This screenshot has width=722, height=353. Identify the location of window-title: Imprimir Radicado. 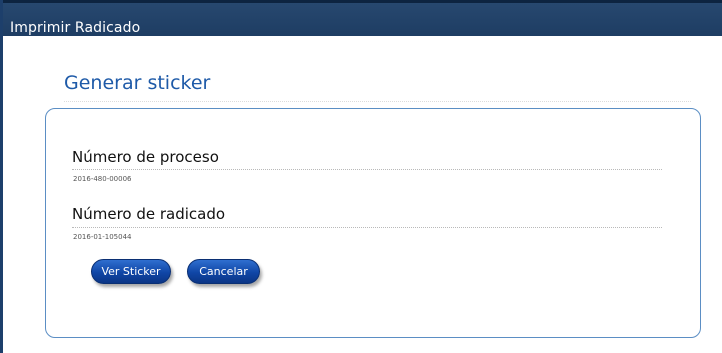
(75, 28).